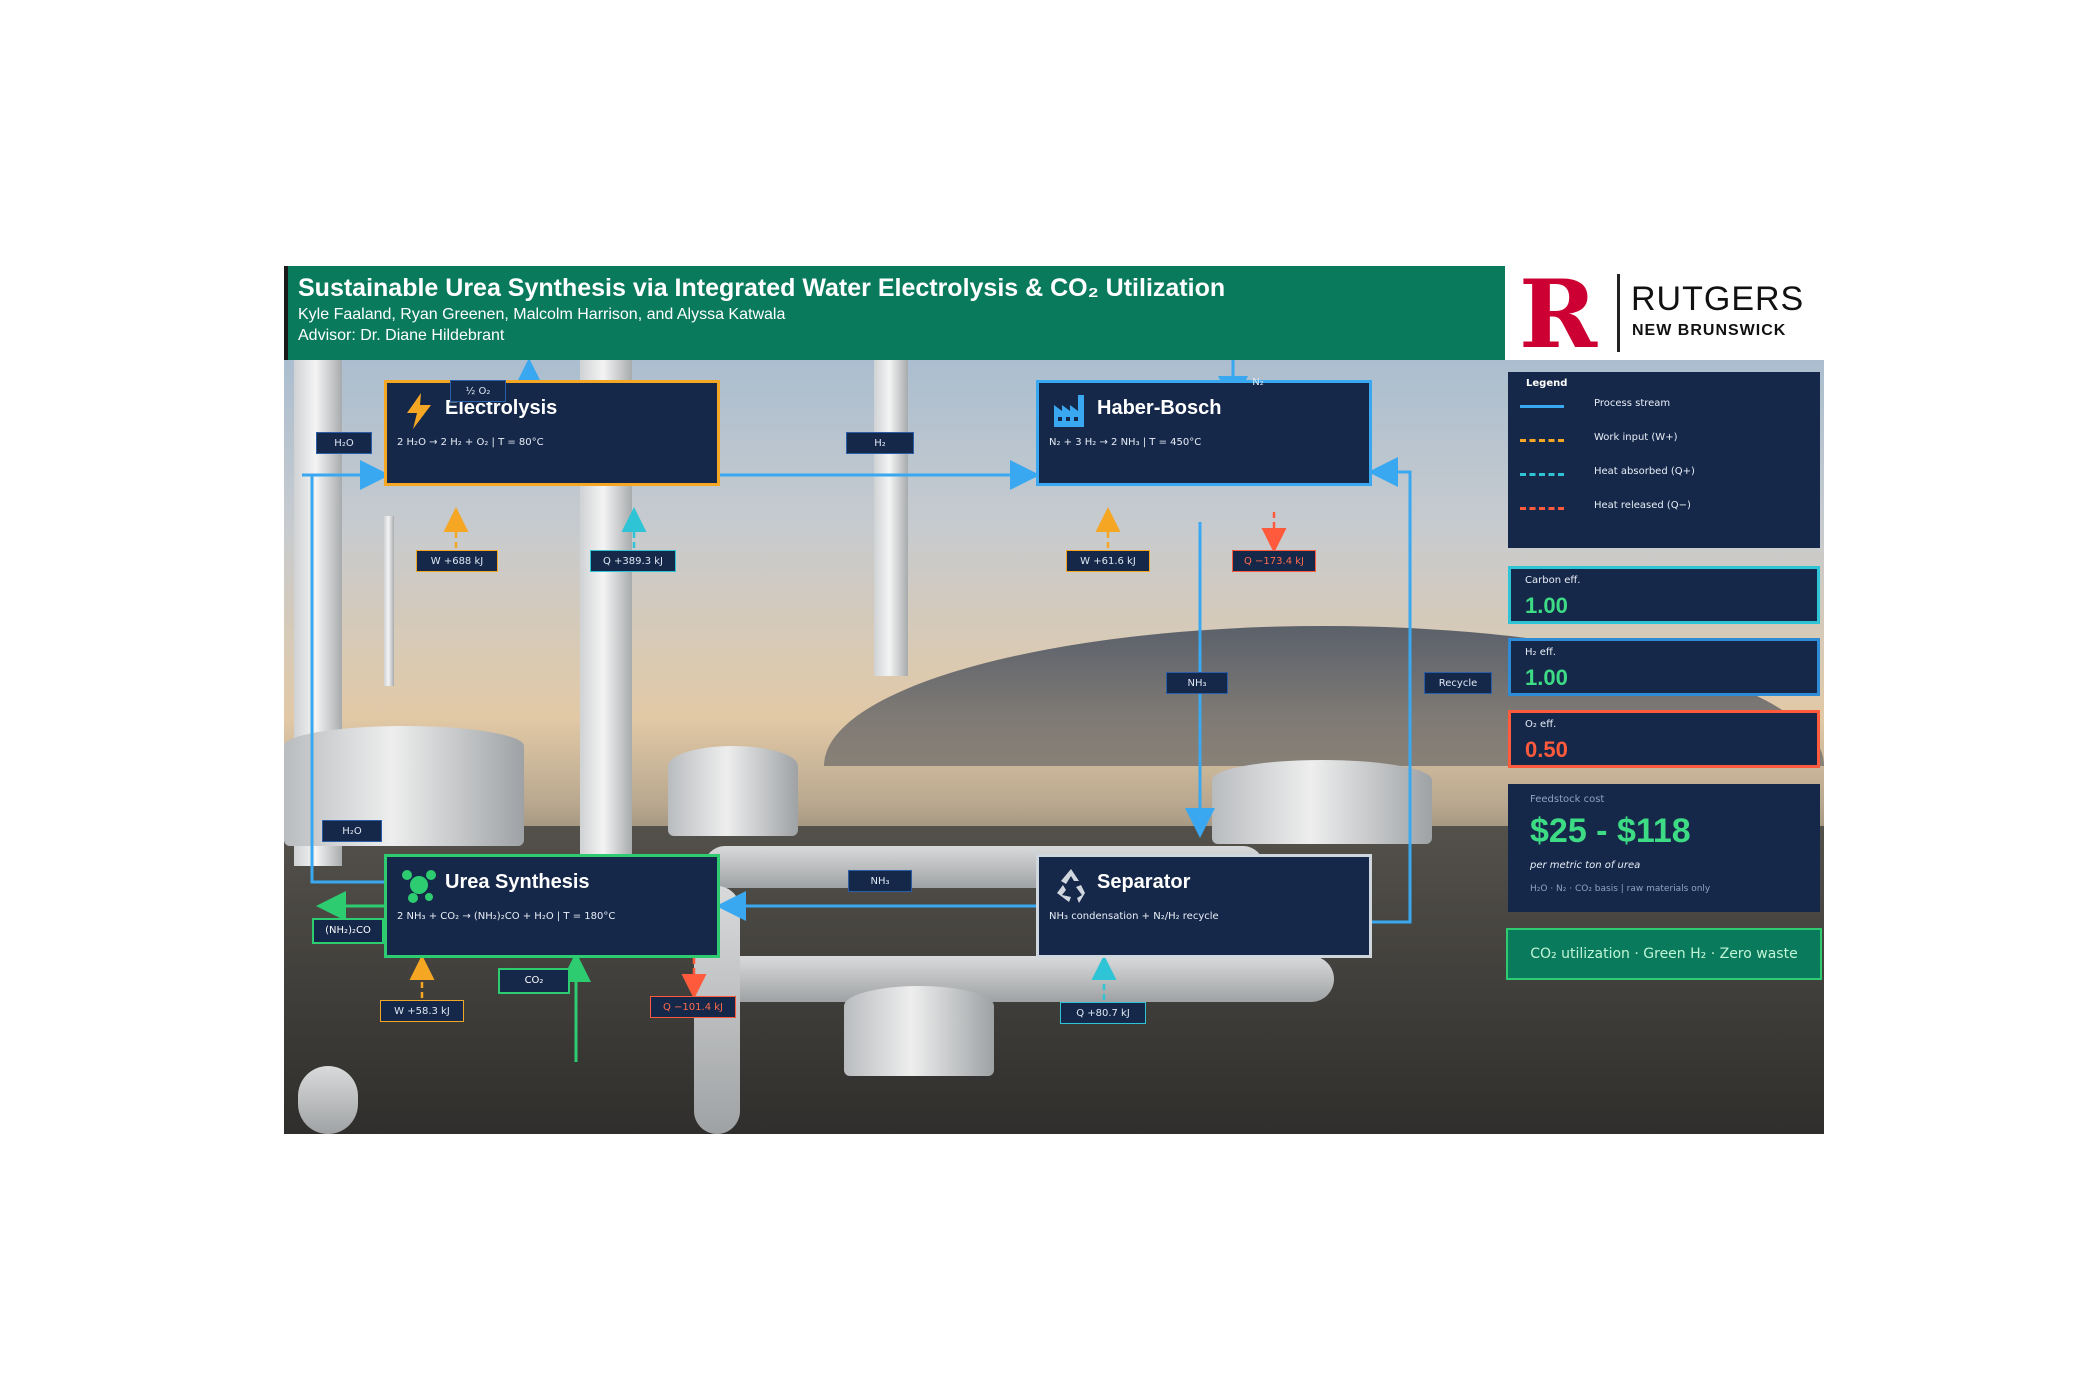  Describe the element at coordinates (1636, 437) in the screenshot. I see `legend-label: Work input (W+)` at that location.